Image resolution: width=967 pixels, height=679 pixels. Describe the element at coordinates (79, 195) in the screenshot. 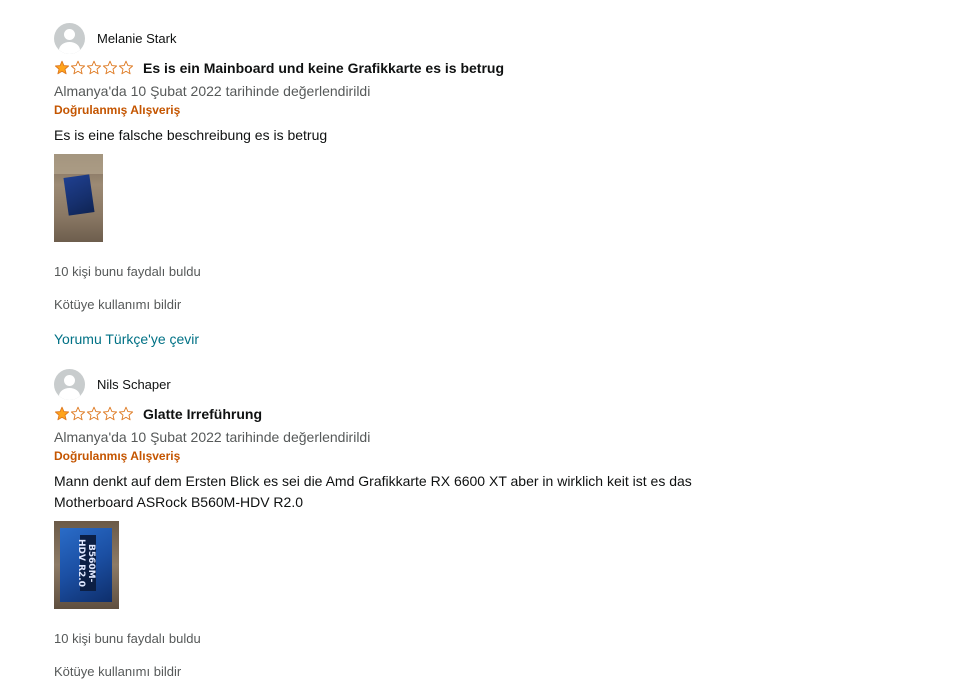

I see `product-box-shape` at that location.